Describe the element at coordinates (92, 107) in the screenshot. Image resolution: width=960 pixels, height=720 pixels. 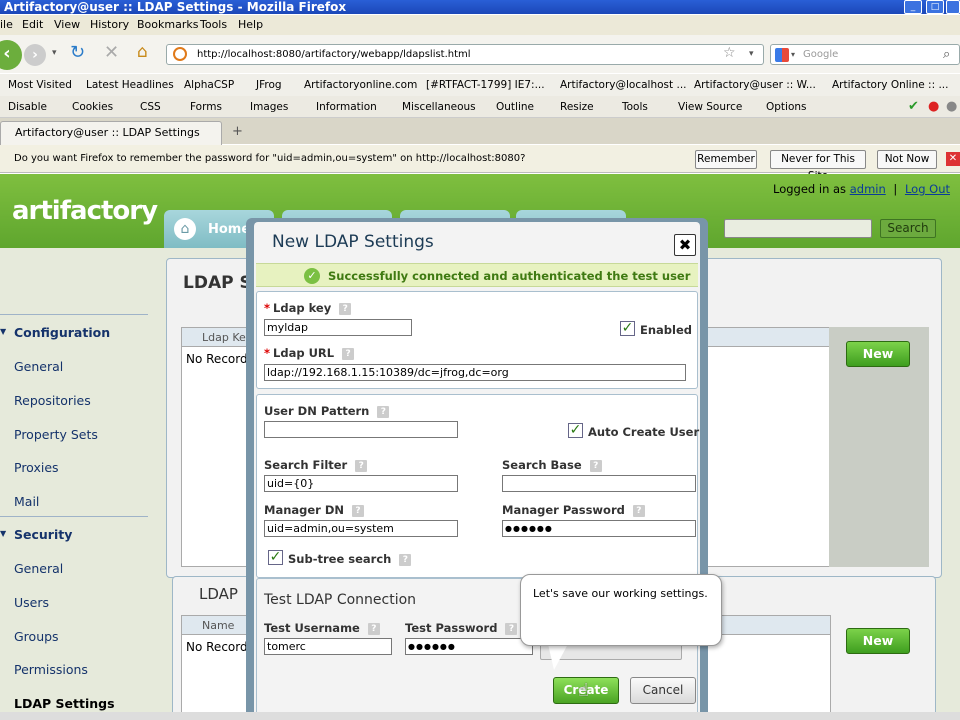
I see `dev-cookies: Cookies` at that location.